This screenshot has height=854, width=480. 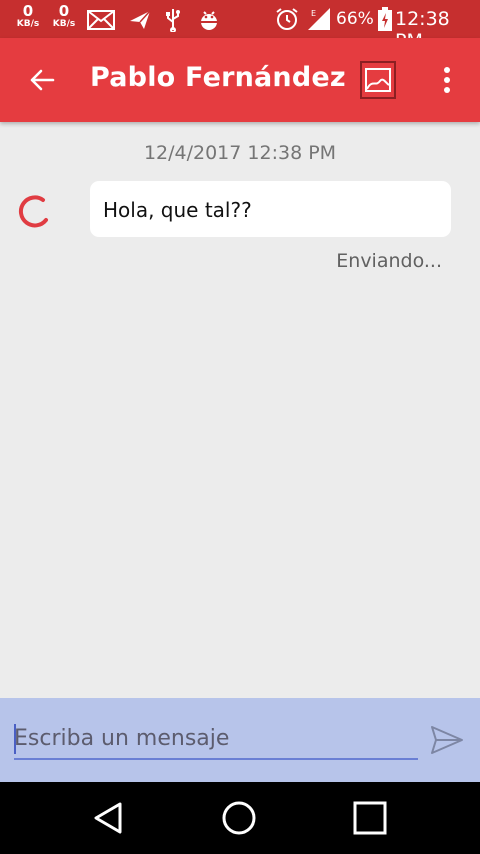 What do you see at coordinates (287, 21) in the screenshot?
I see `alarm-icon` at bounding box center [287, 21].